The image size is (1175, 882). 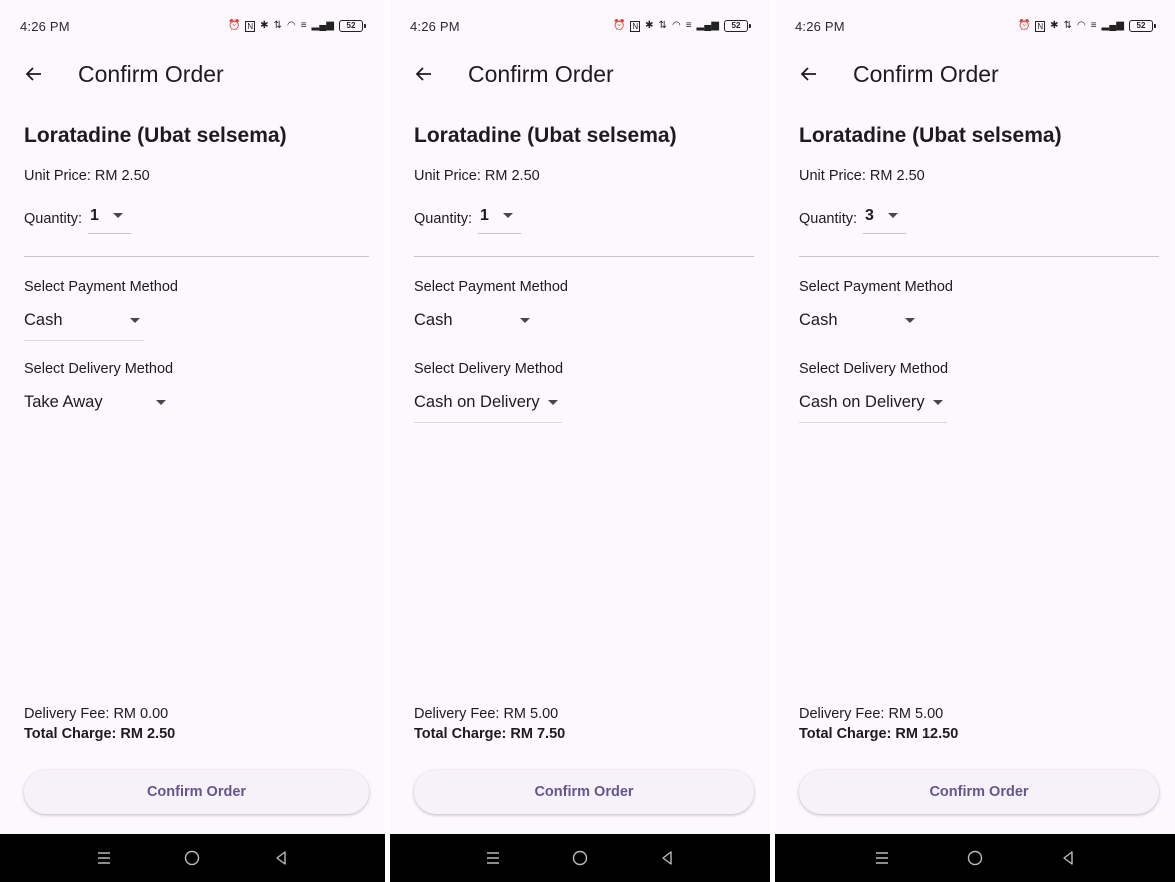 What do you see at coordinates (100, 734) in the screenshot?
I see `total-charge: Total Charge: RM 2.50` at bounding box center [100, 734].